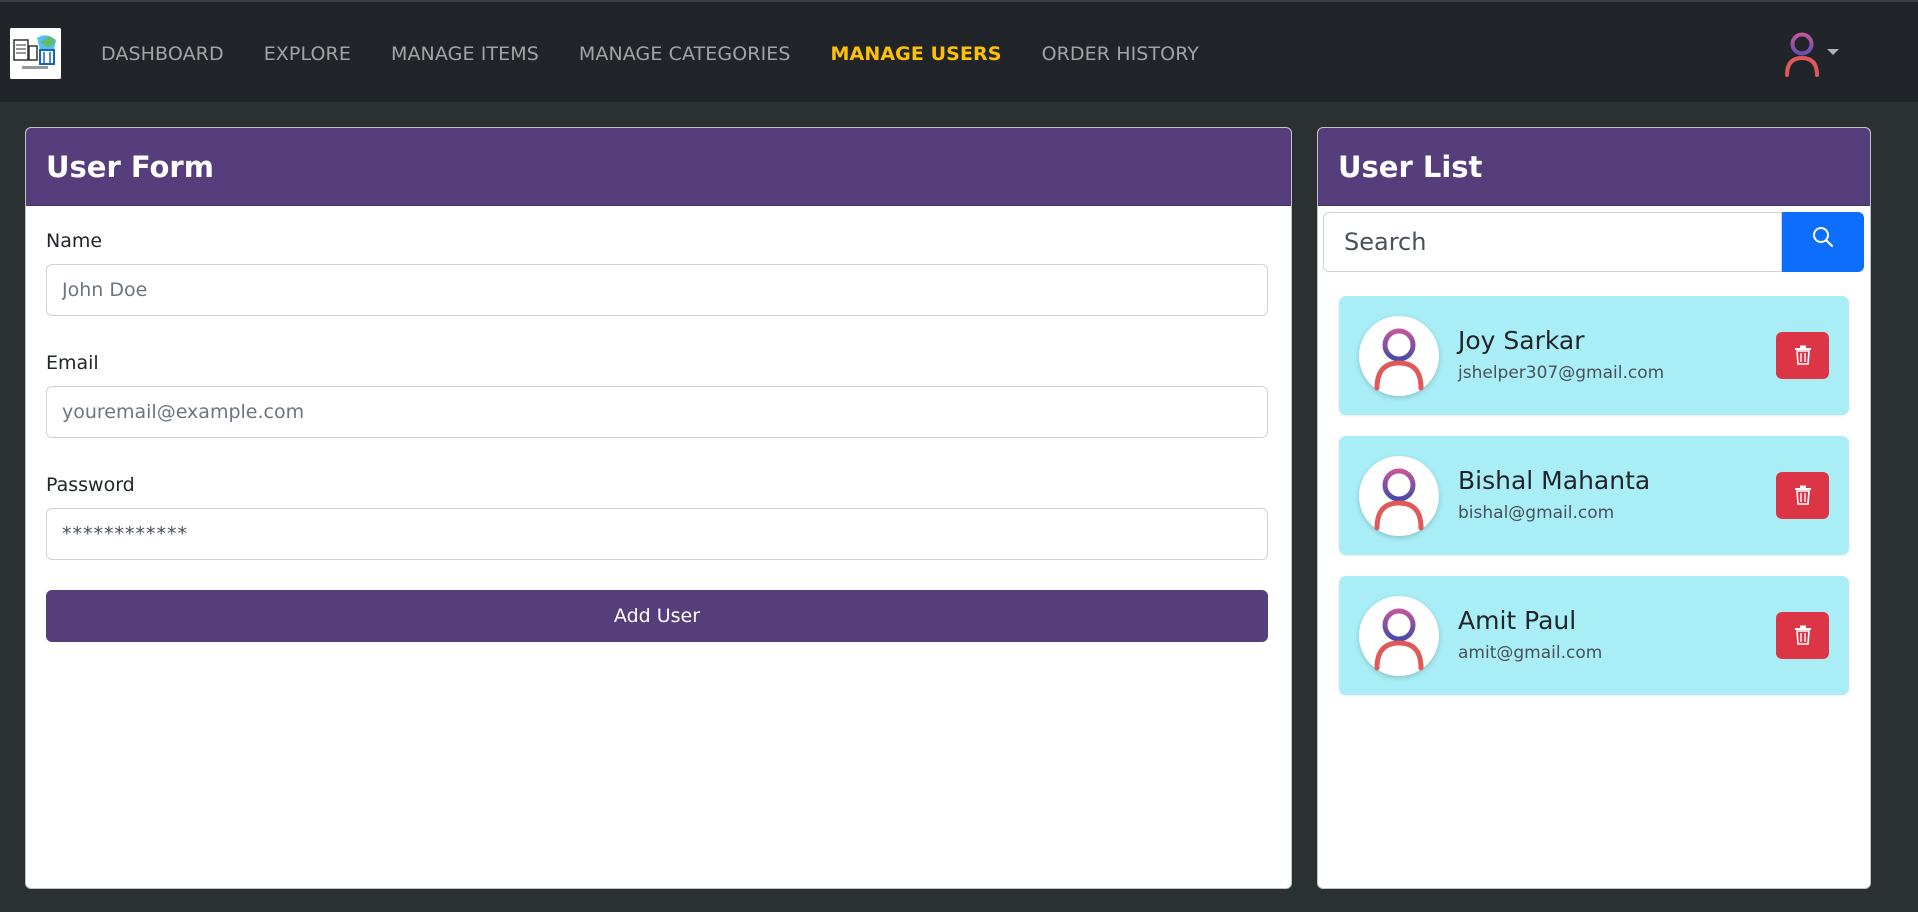 The height and width of the screenshot is (912, 1918). What do you see at coordinates (1594, 635) in the screenshot?
I see `user-list-item: Amit Paul amit@gmail.com` at bounding box center [1594, 635].